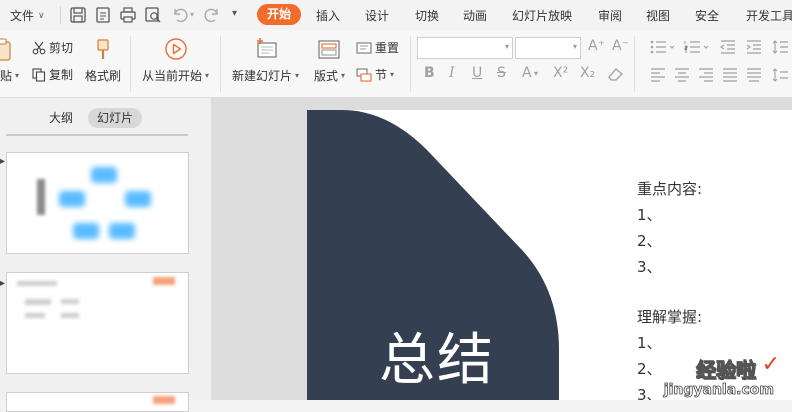 The image size is (792, 412). What do you see at coordinates (452, 73) in the screenshot?
I see `italic-icon: I` at bounding box center [452, 73].